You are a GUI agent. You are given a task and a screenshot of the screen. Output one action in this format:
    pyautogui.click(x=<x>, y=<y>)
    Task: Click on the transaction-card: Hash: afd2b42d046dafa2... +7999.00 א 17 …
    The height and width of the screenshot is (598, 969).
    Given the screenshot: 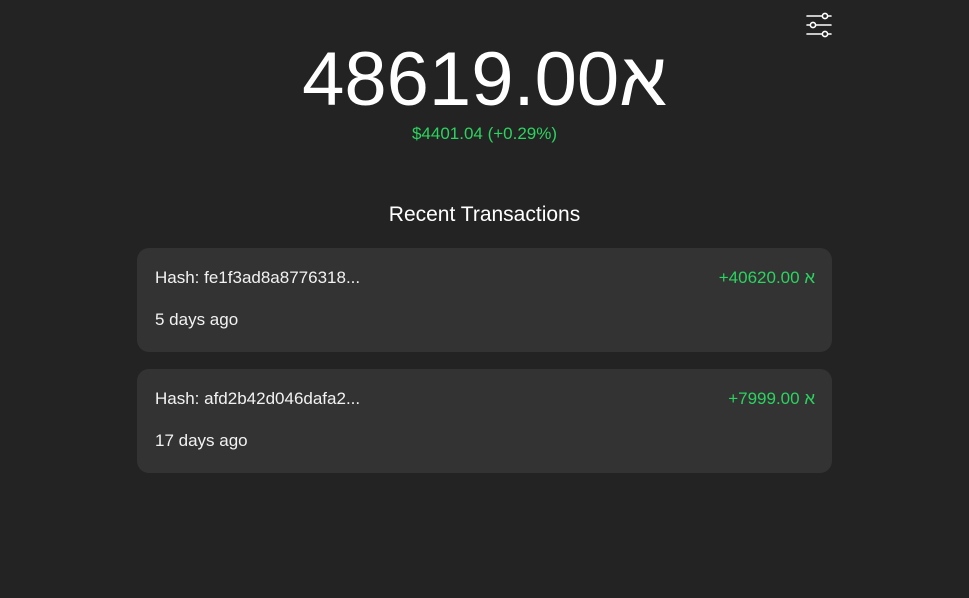 What is the action you would take?
    pyautogui.click(x=484, y=421)
    